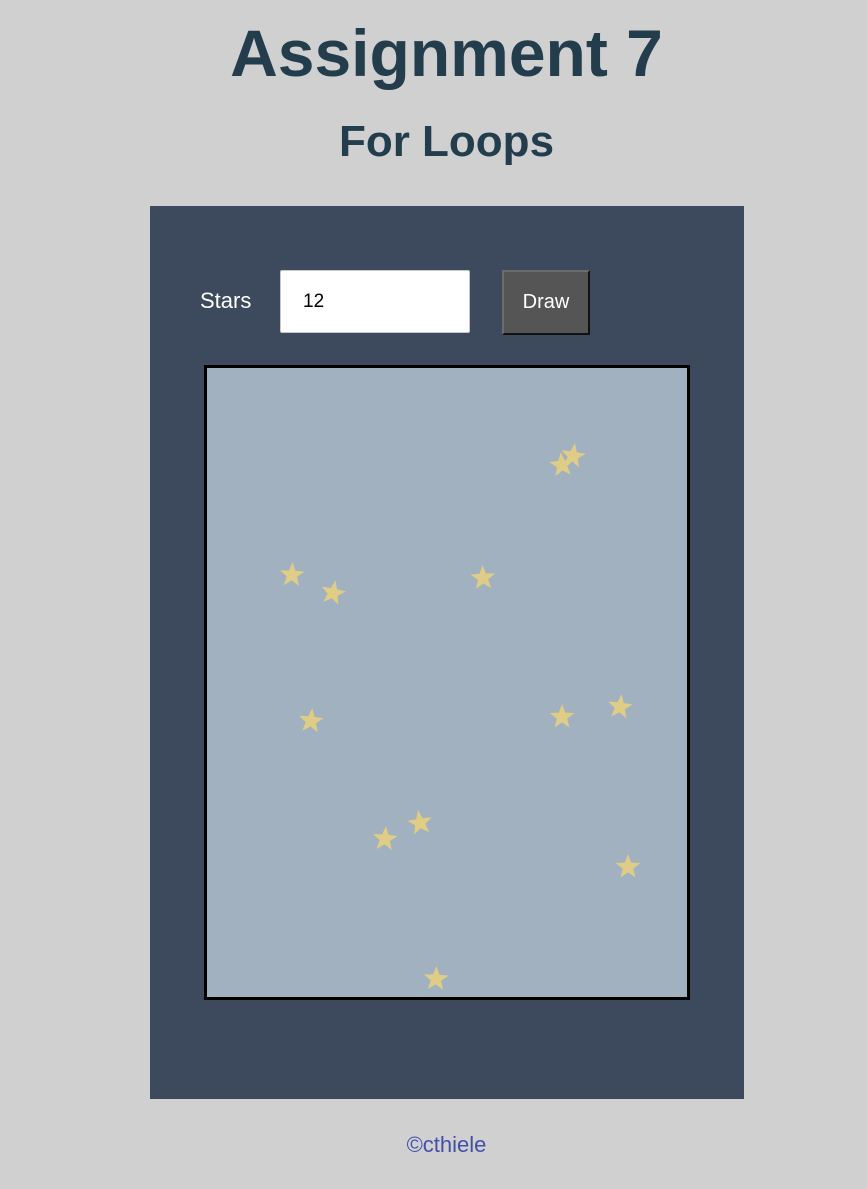 This screenshot has height=1189, width=867. I want to click on draw-button: Draw, so click(546, 302).